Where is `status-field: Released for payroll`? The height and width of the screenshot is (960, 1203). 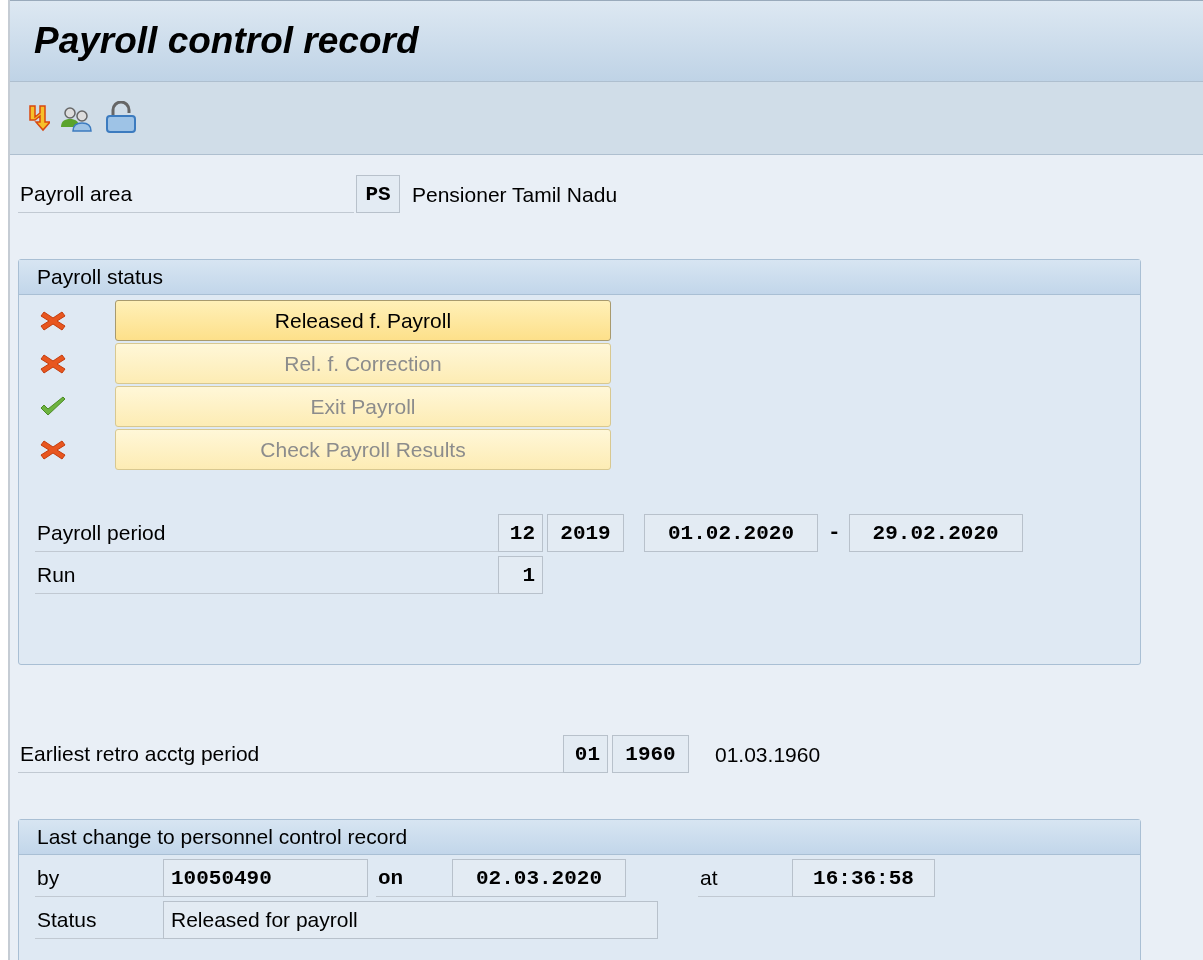 status-field: Released for payroll is located at coordinates (410, 920).